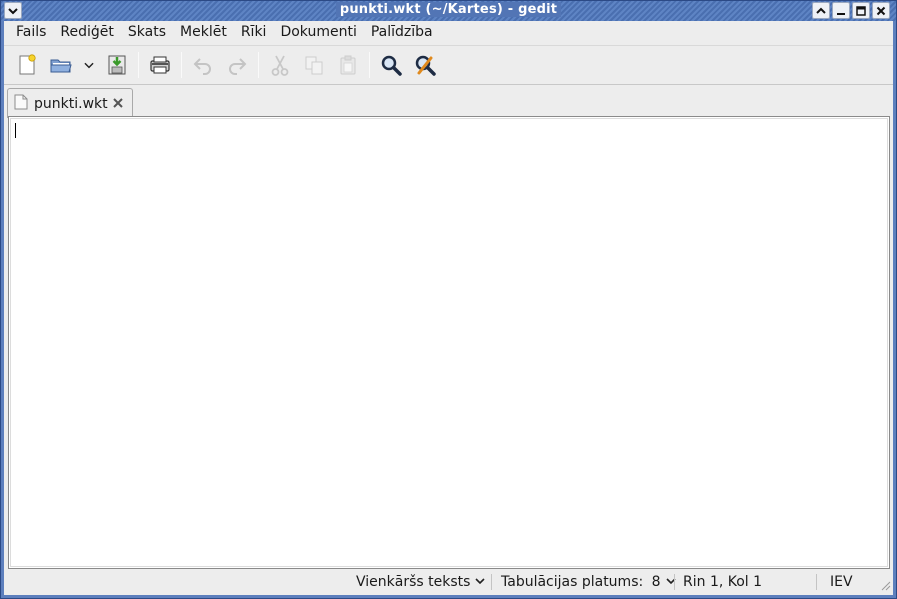 This screenshot has width=897, height=599. Describe the element at coordinates (15, 130) in the screenshot. I see `text-cursor` at that location.